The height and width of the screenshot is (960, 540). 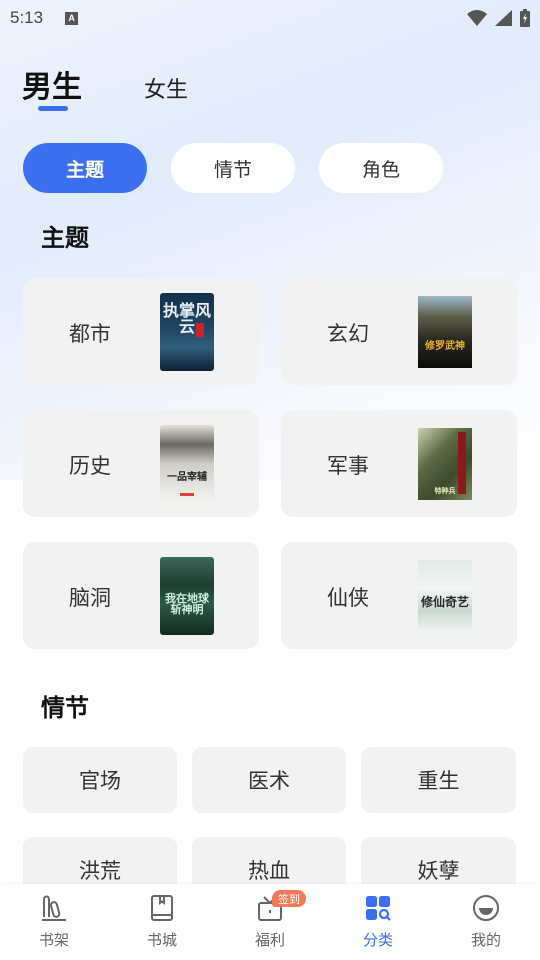 What do you see at coordinates (269, 780) in the screenshot?
I see `plot-tag: 医术` at bounding box center [269, 780].